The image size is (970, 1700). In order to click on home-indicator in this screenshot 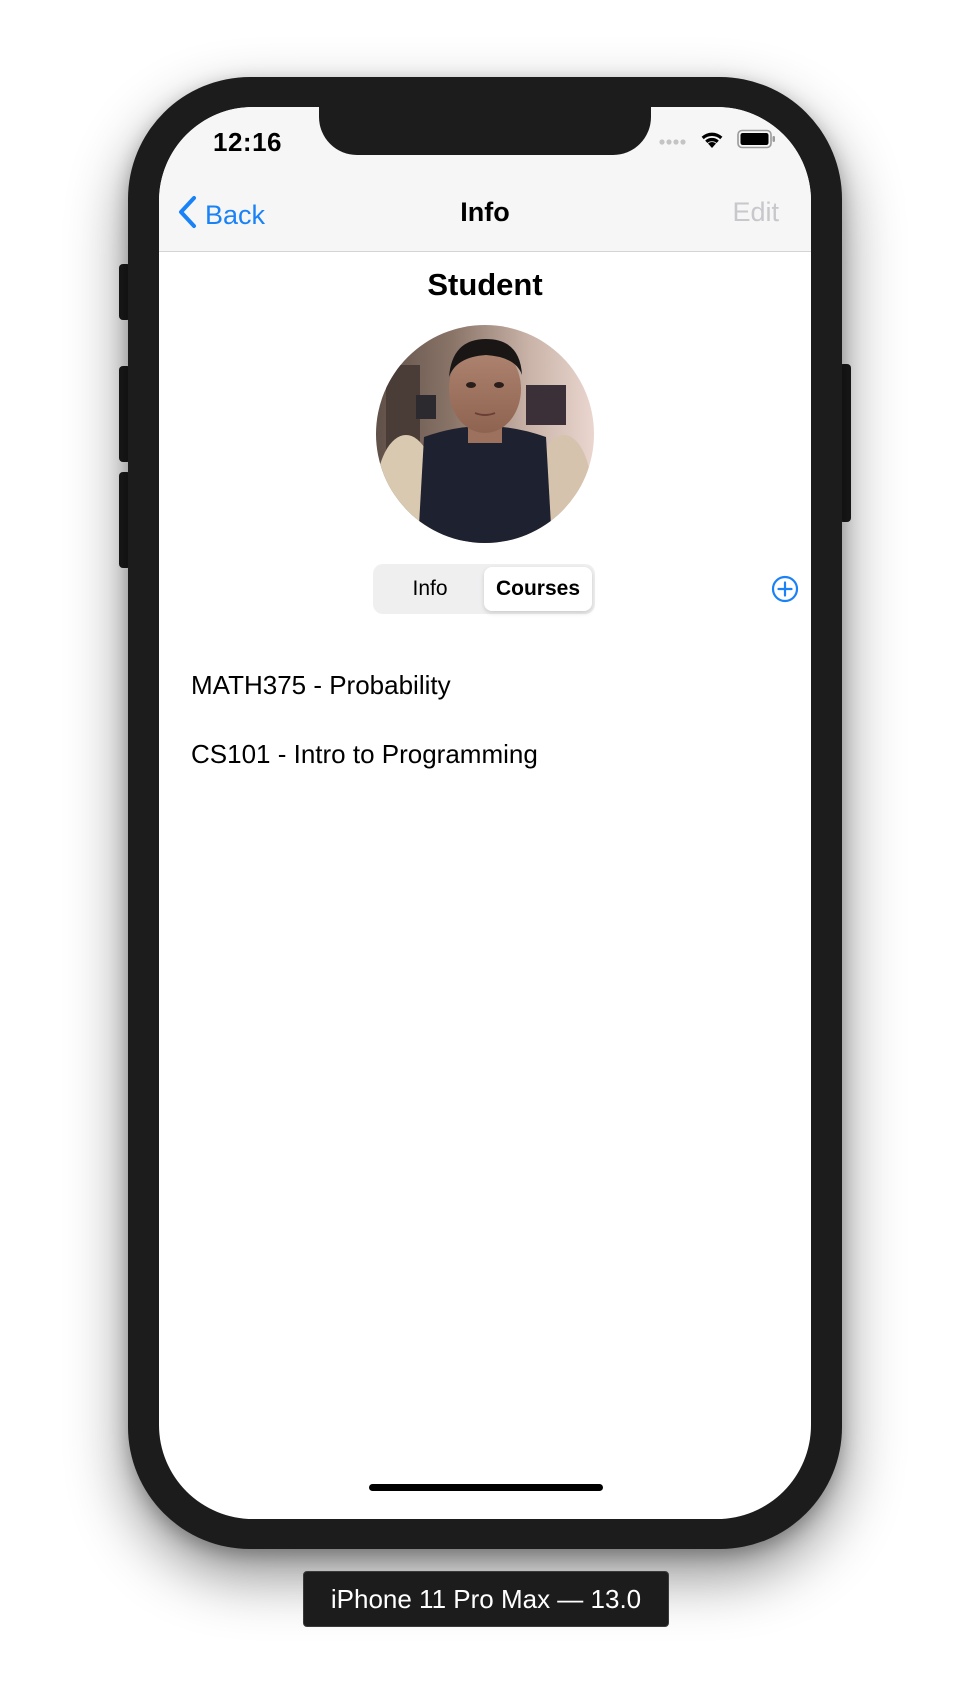, I will do `click(486, 1487)`.